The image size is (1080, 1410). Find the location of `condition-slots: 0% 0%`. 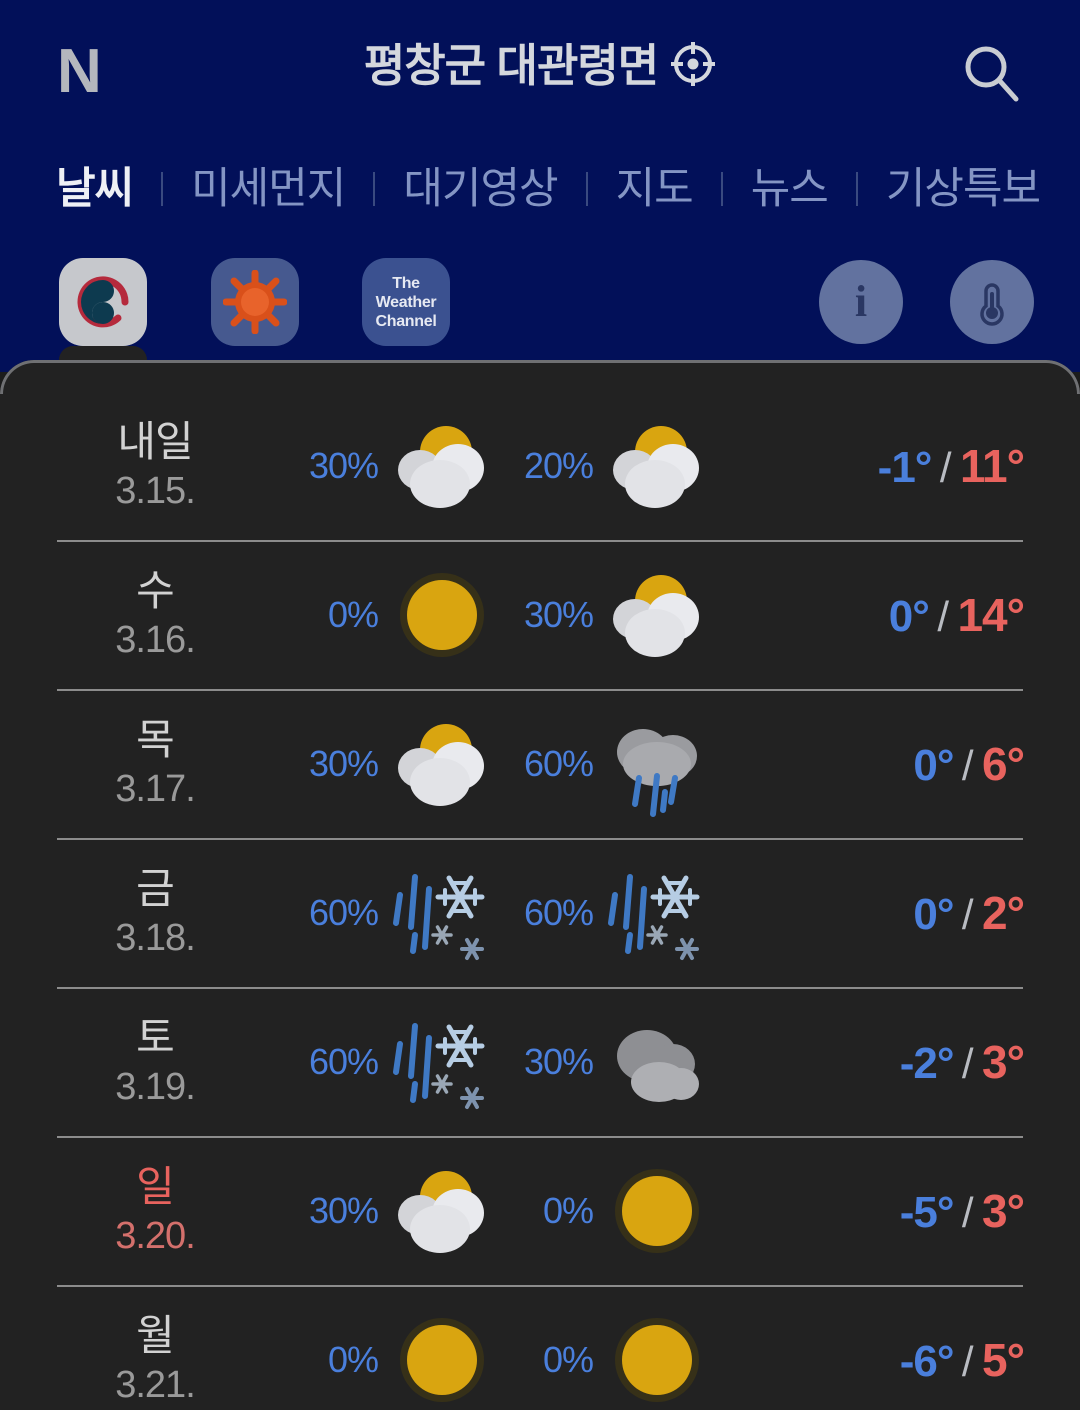

condition-slots: 0% 0% is located at coordinates (515, 1356).